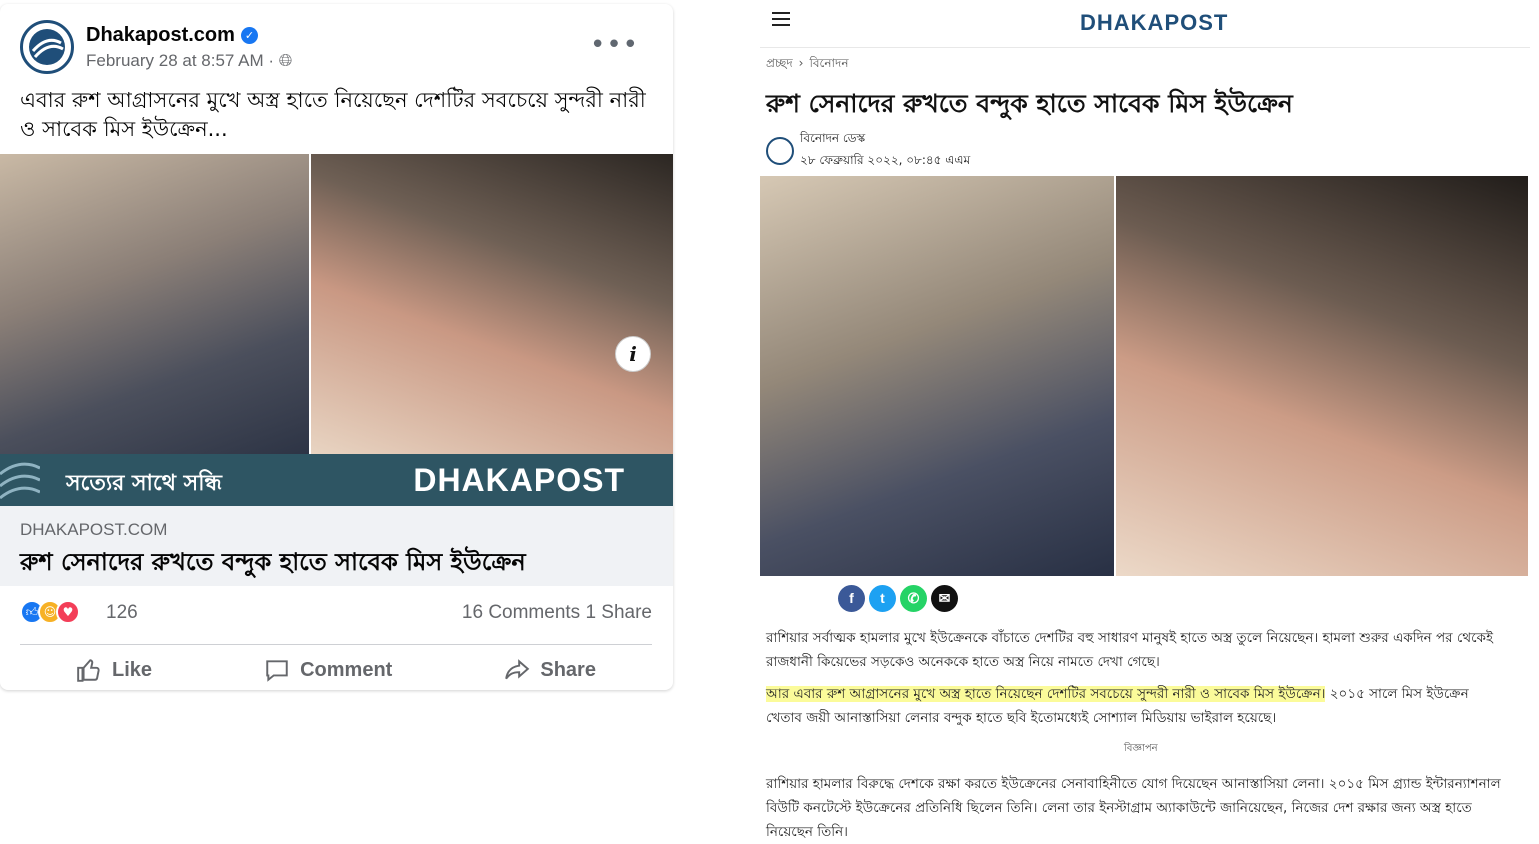 The width and height of the screenshot is (1539, 844). What do you see at coordinates (801, 63) in the screenshot?
I see `chevron-right-icon: ›` at bounding box center [801, 63].